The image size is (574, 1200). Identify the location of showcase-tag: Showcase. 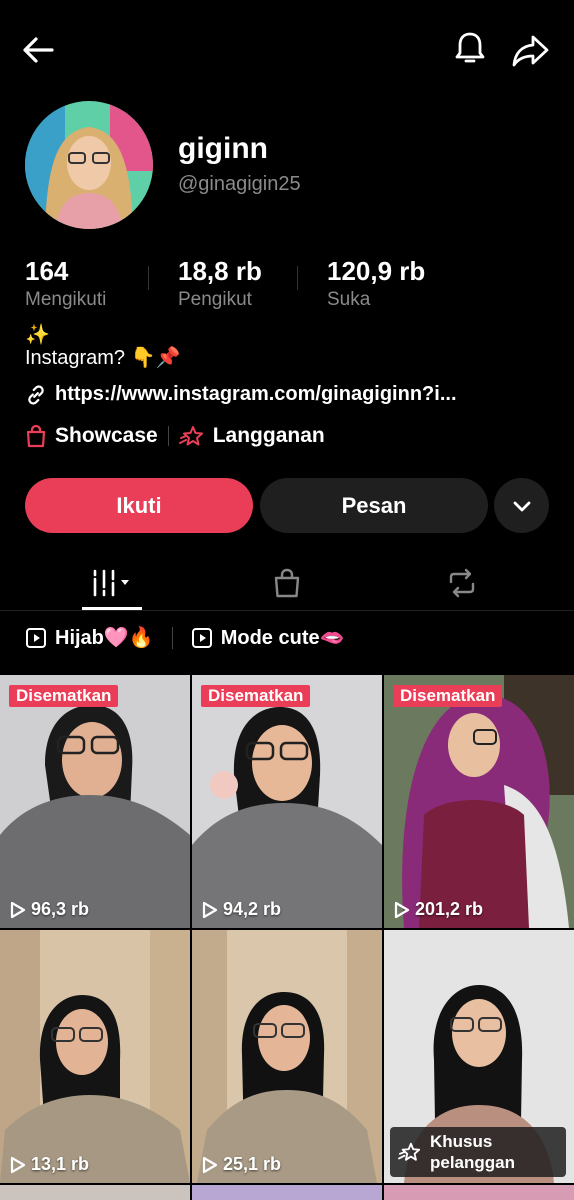
(91, 436).